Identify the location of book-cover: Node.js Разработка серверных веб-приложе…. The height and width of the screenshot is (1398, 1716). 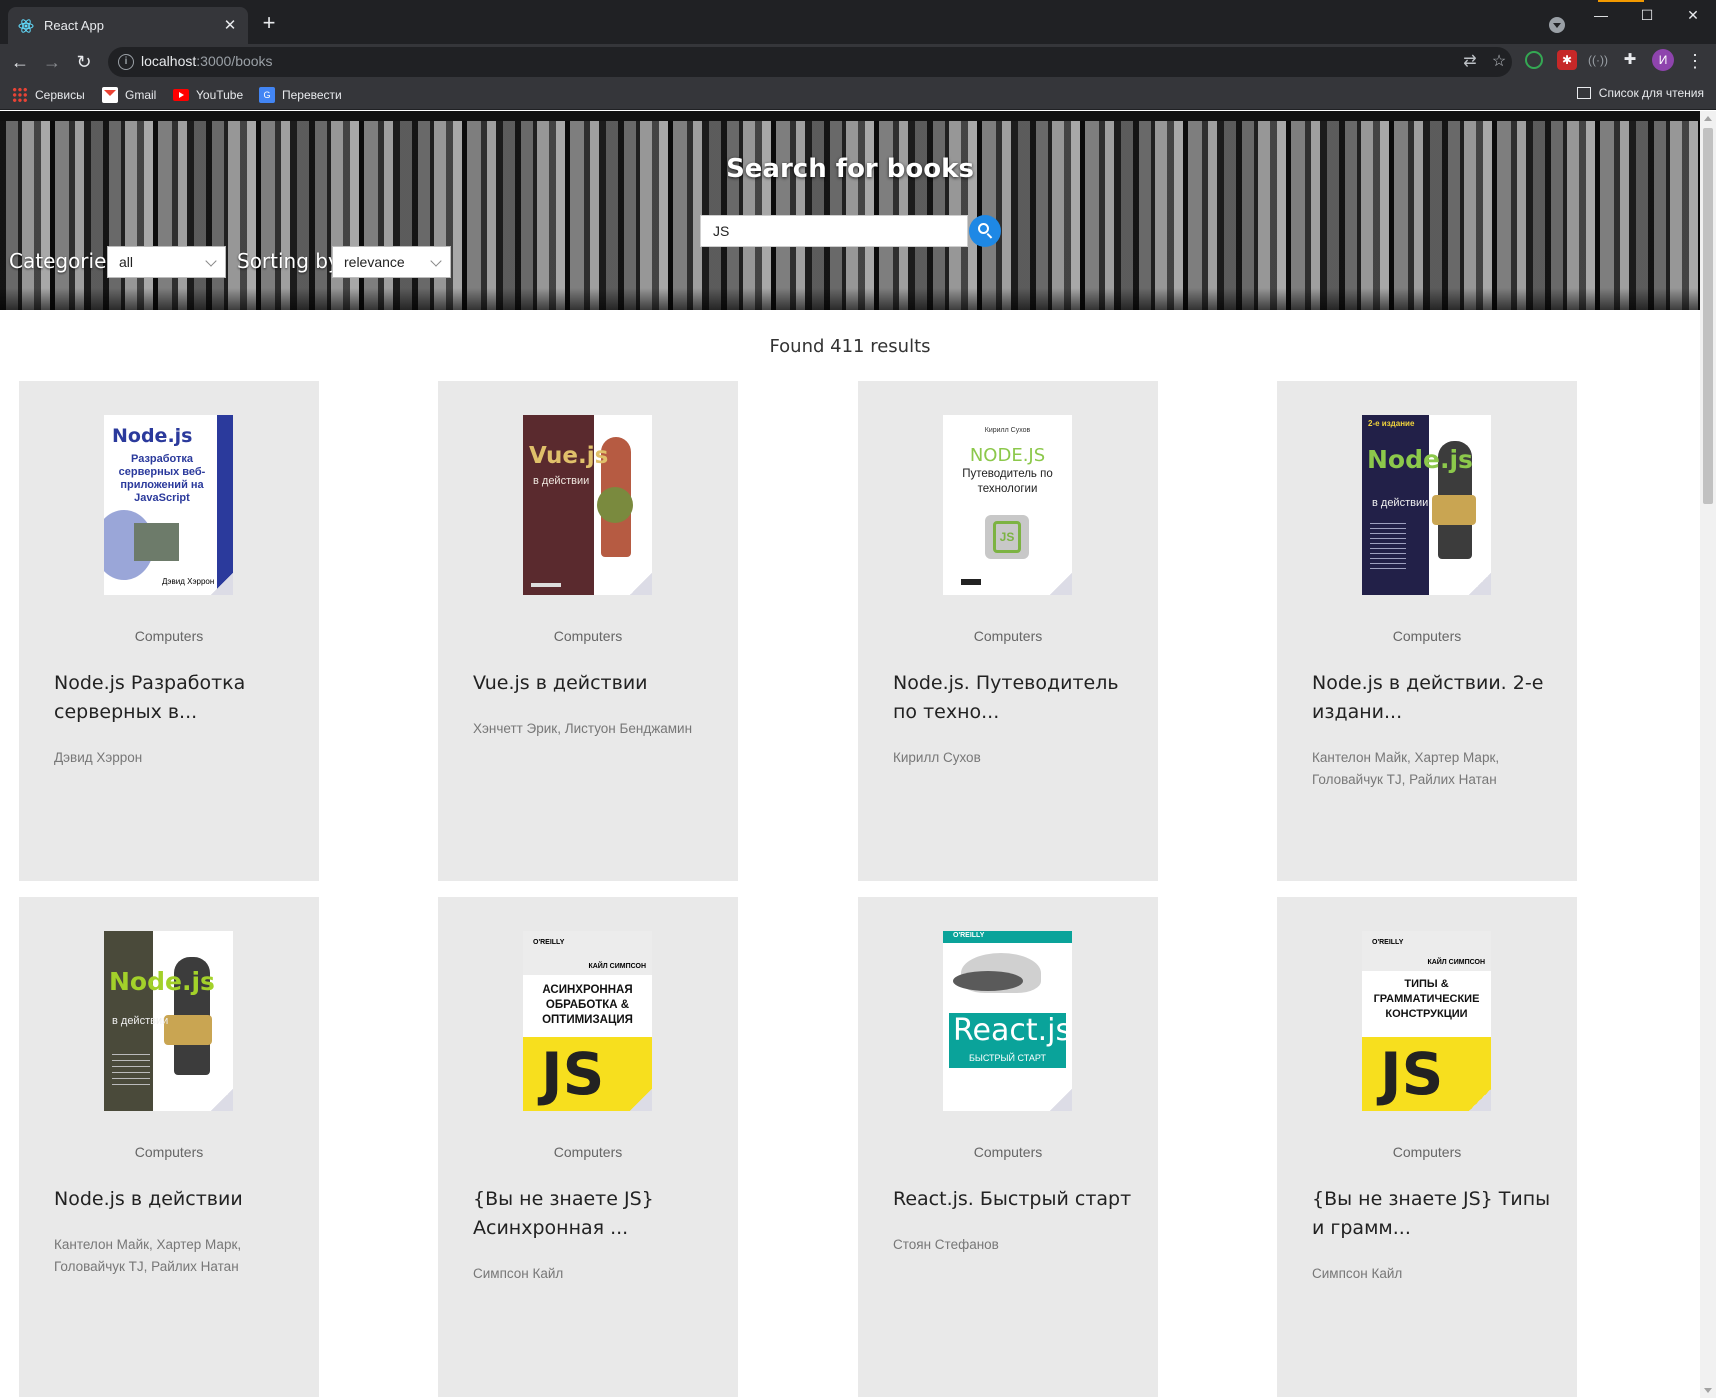
(168, 505).